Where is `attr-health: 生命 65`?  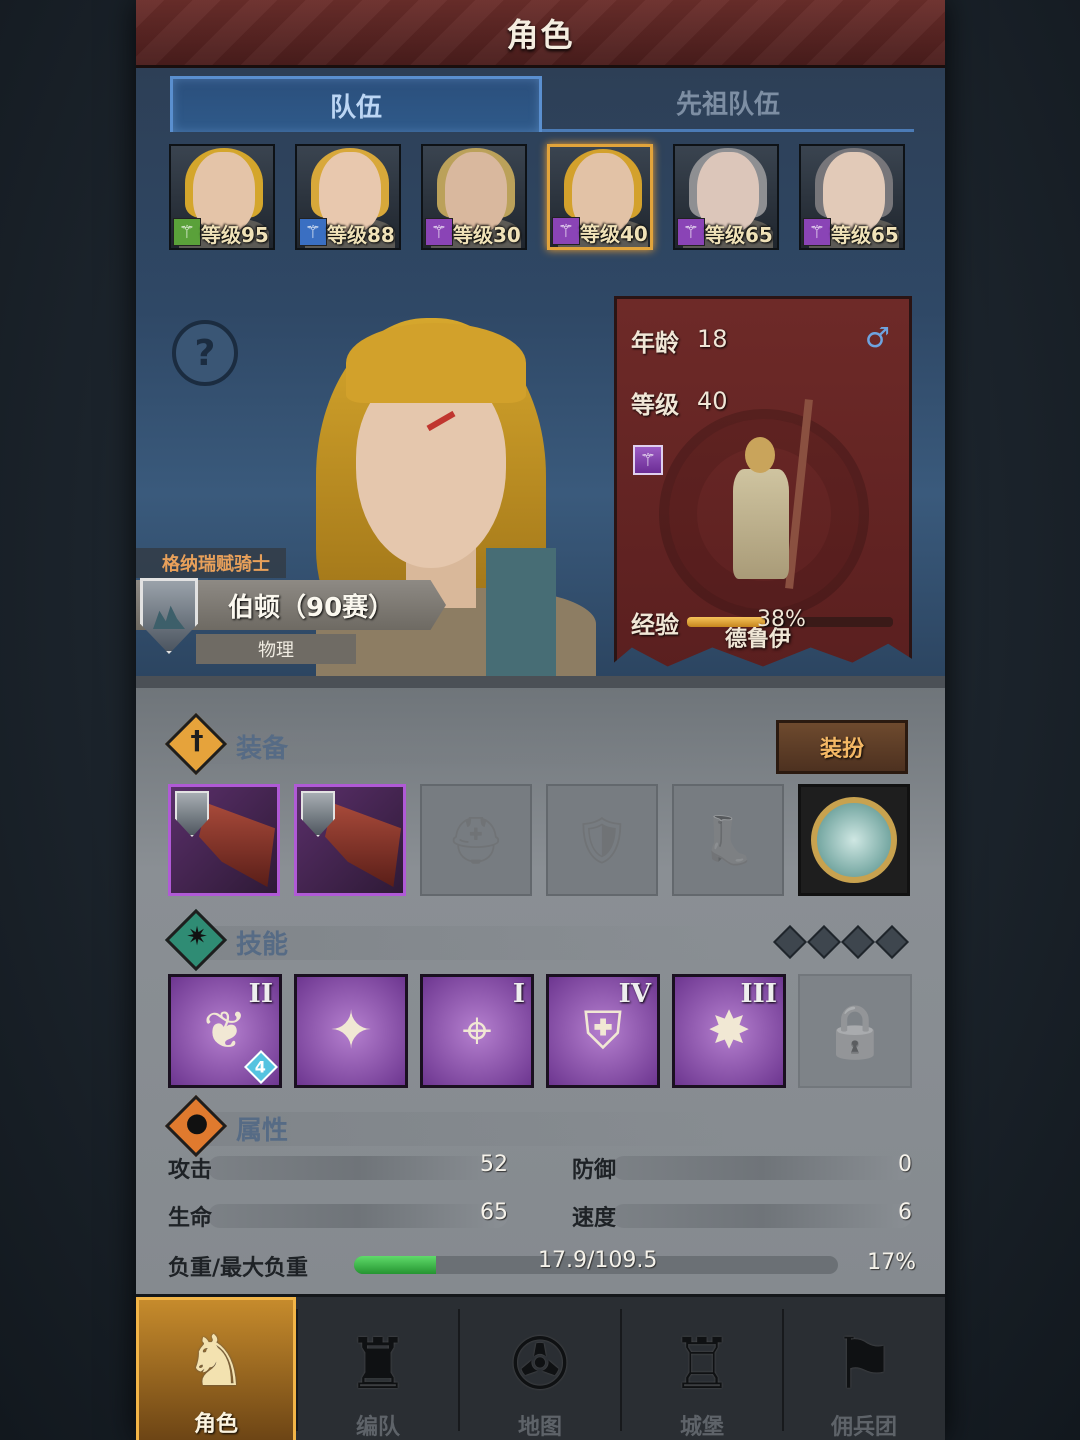
attr-health: 生命 65 is located at coordinates (338, 1215).